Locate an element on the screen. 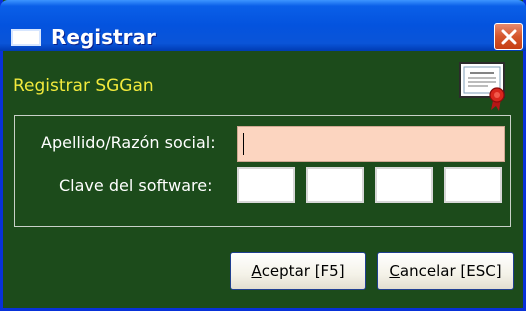 This screenshot has height=311, width=526. name-label: Apellido/Razón social: is located at coordinates (128, 142).